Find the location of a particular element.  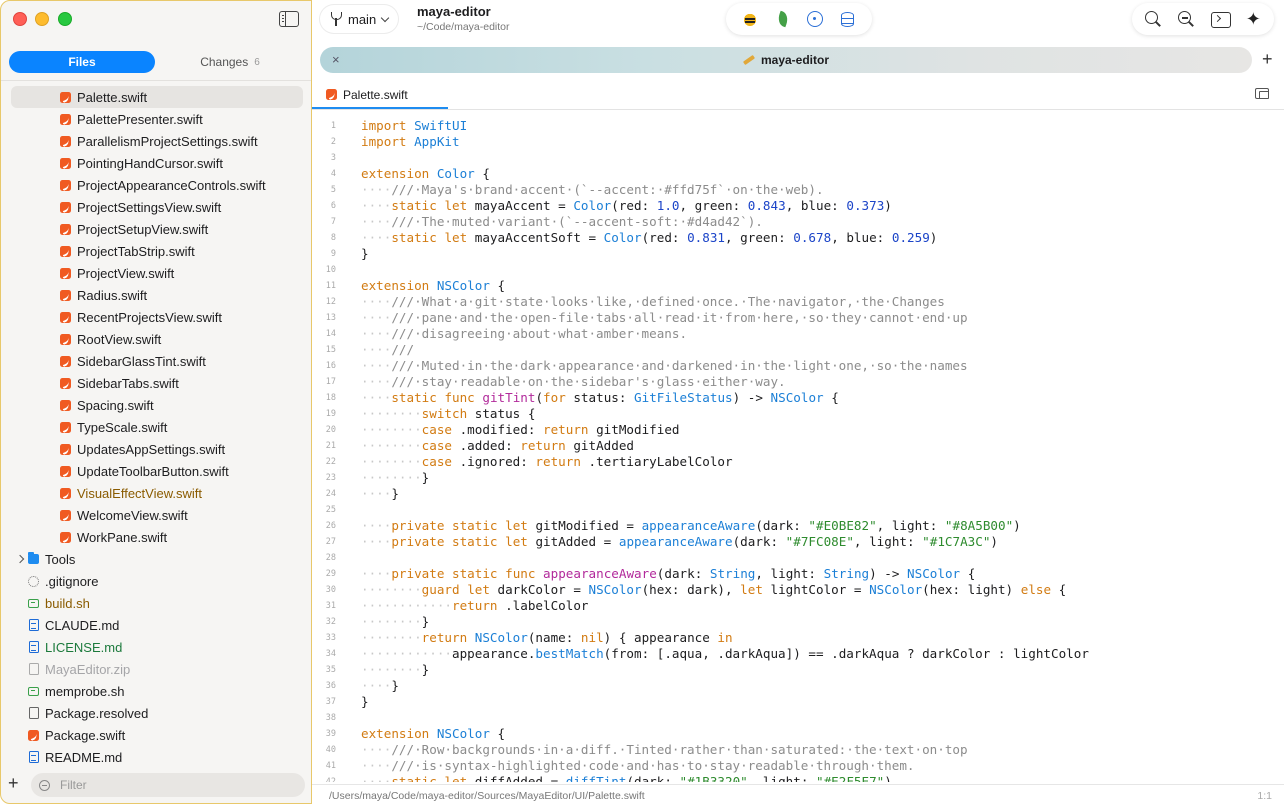

file-row: ProjectTabStrip.swift is located at coordinates (156, 251).